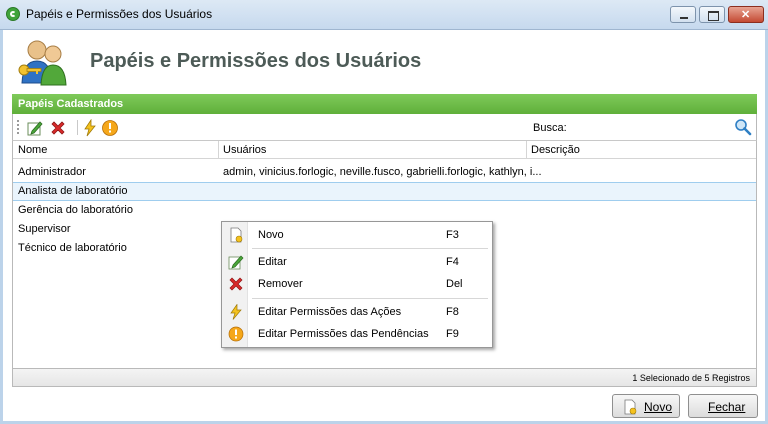 The width and height of the screenshot is (768, 424). I want to click on menu-item-edit-action-permissions: Editar Permissões das Ações F8, so click(357, 312).